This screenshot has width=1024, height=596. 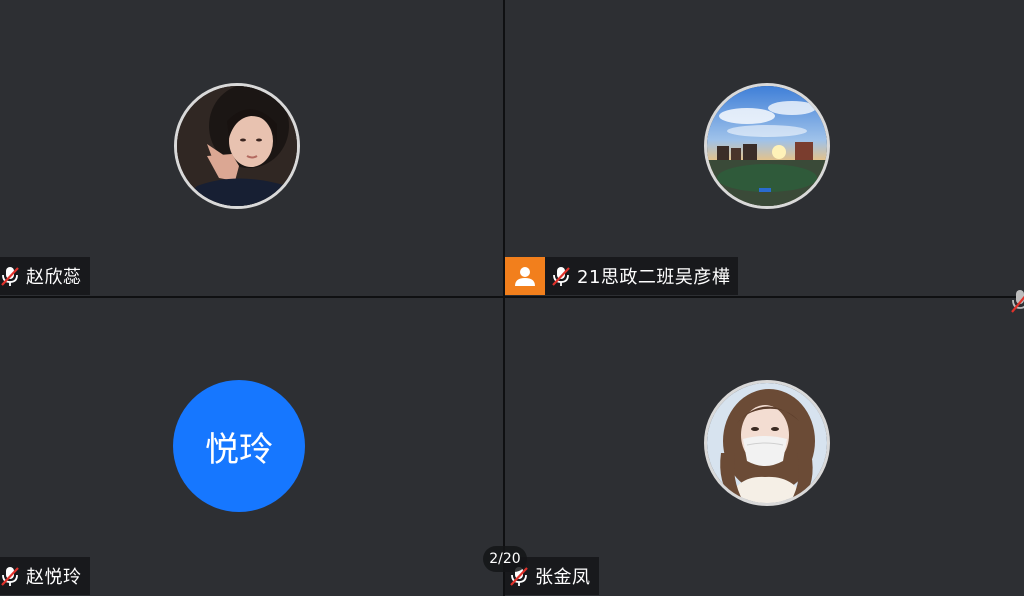 I want to click on participant-nameplate: 赵悦玲, so click(x=45, y=576).